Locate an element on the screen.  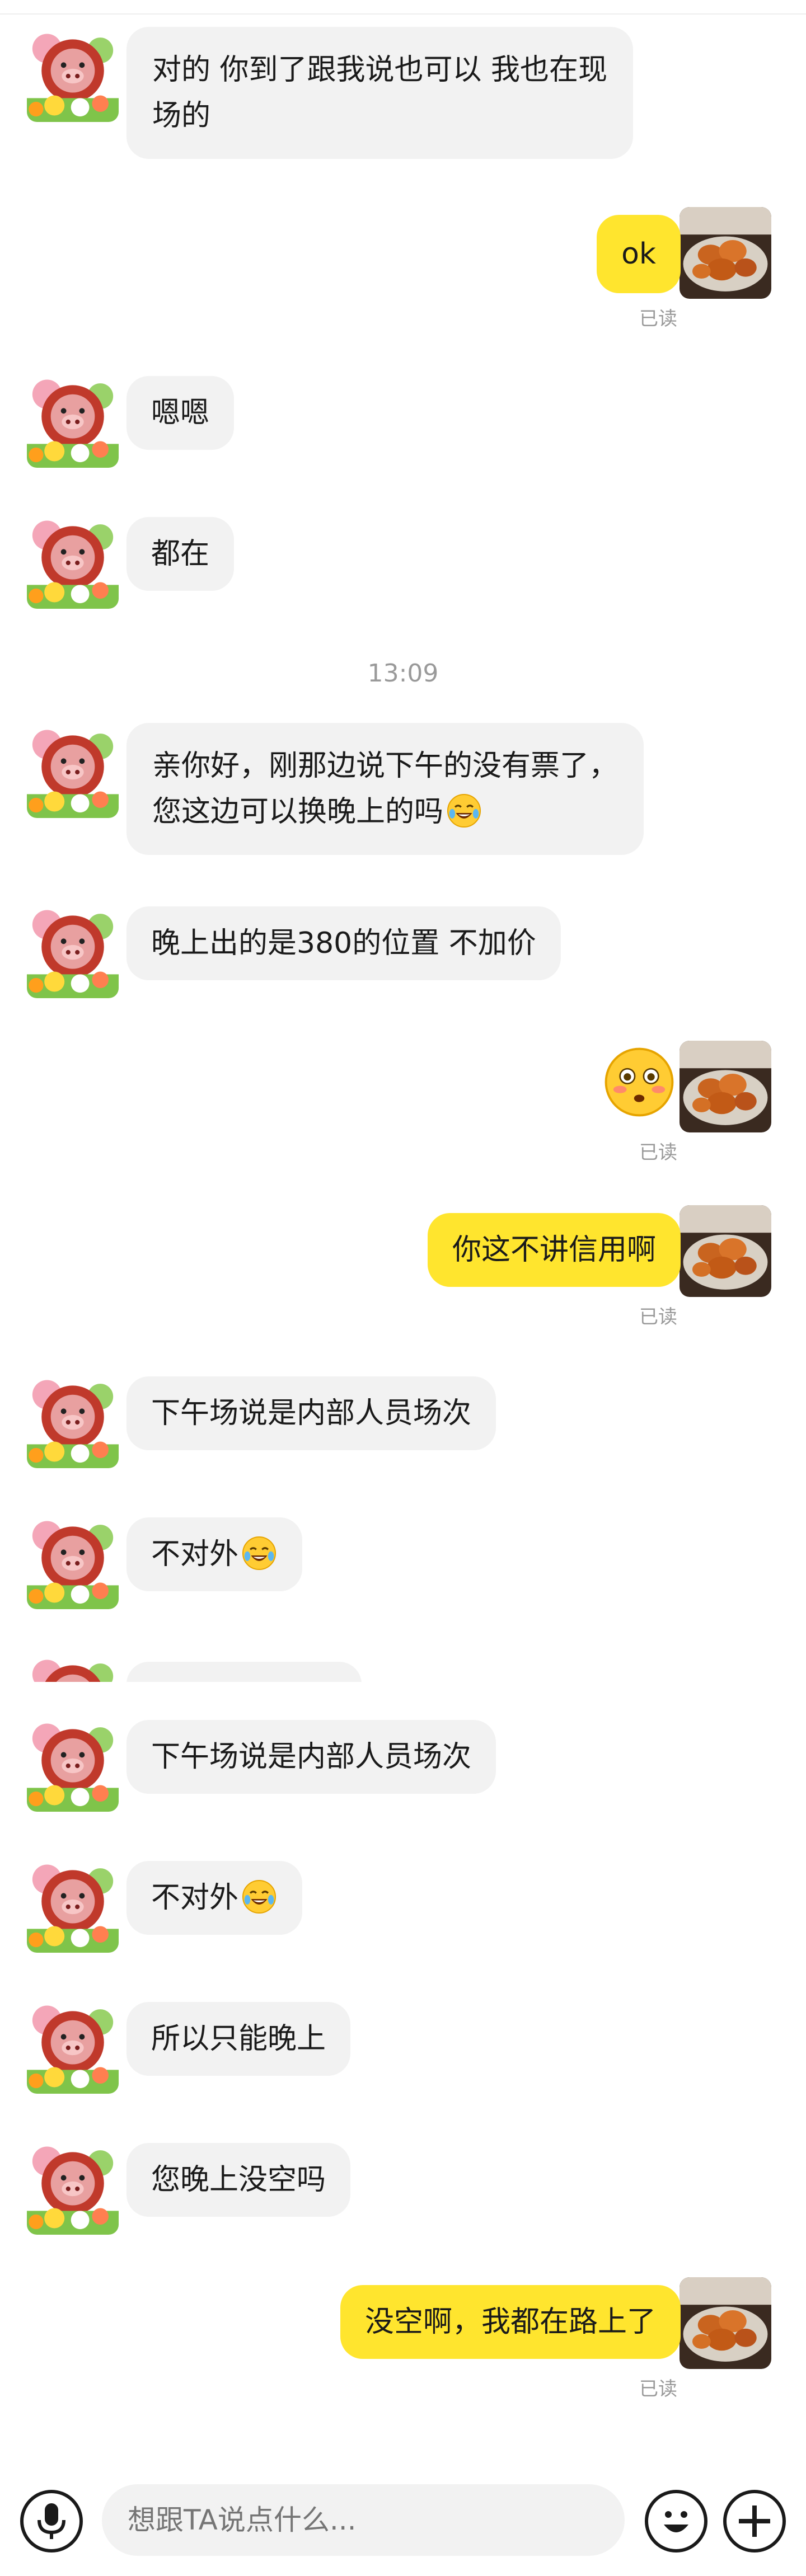
incoming-message-bubble: 您晚上没空吗 is located at coordinates (238, 2180).